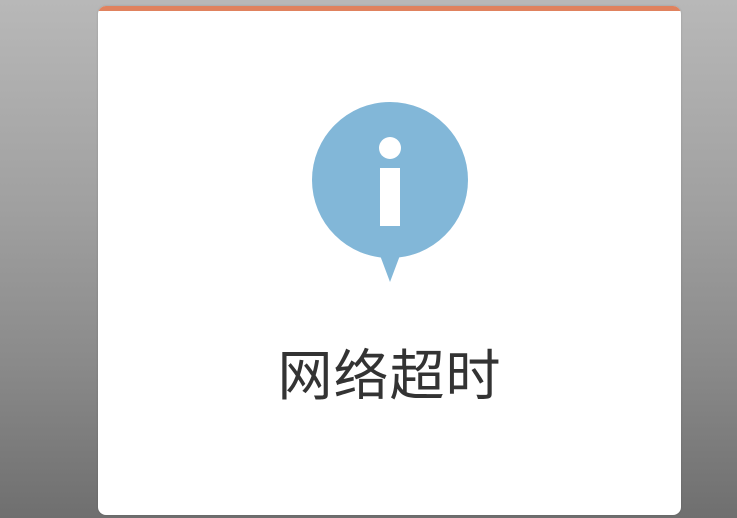 The width and height of the screenshot is (737, 518). What do you see at coordinates (390, 192) in the screenshot?
I see `info-icon` at bounding box center [390, 192].